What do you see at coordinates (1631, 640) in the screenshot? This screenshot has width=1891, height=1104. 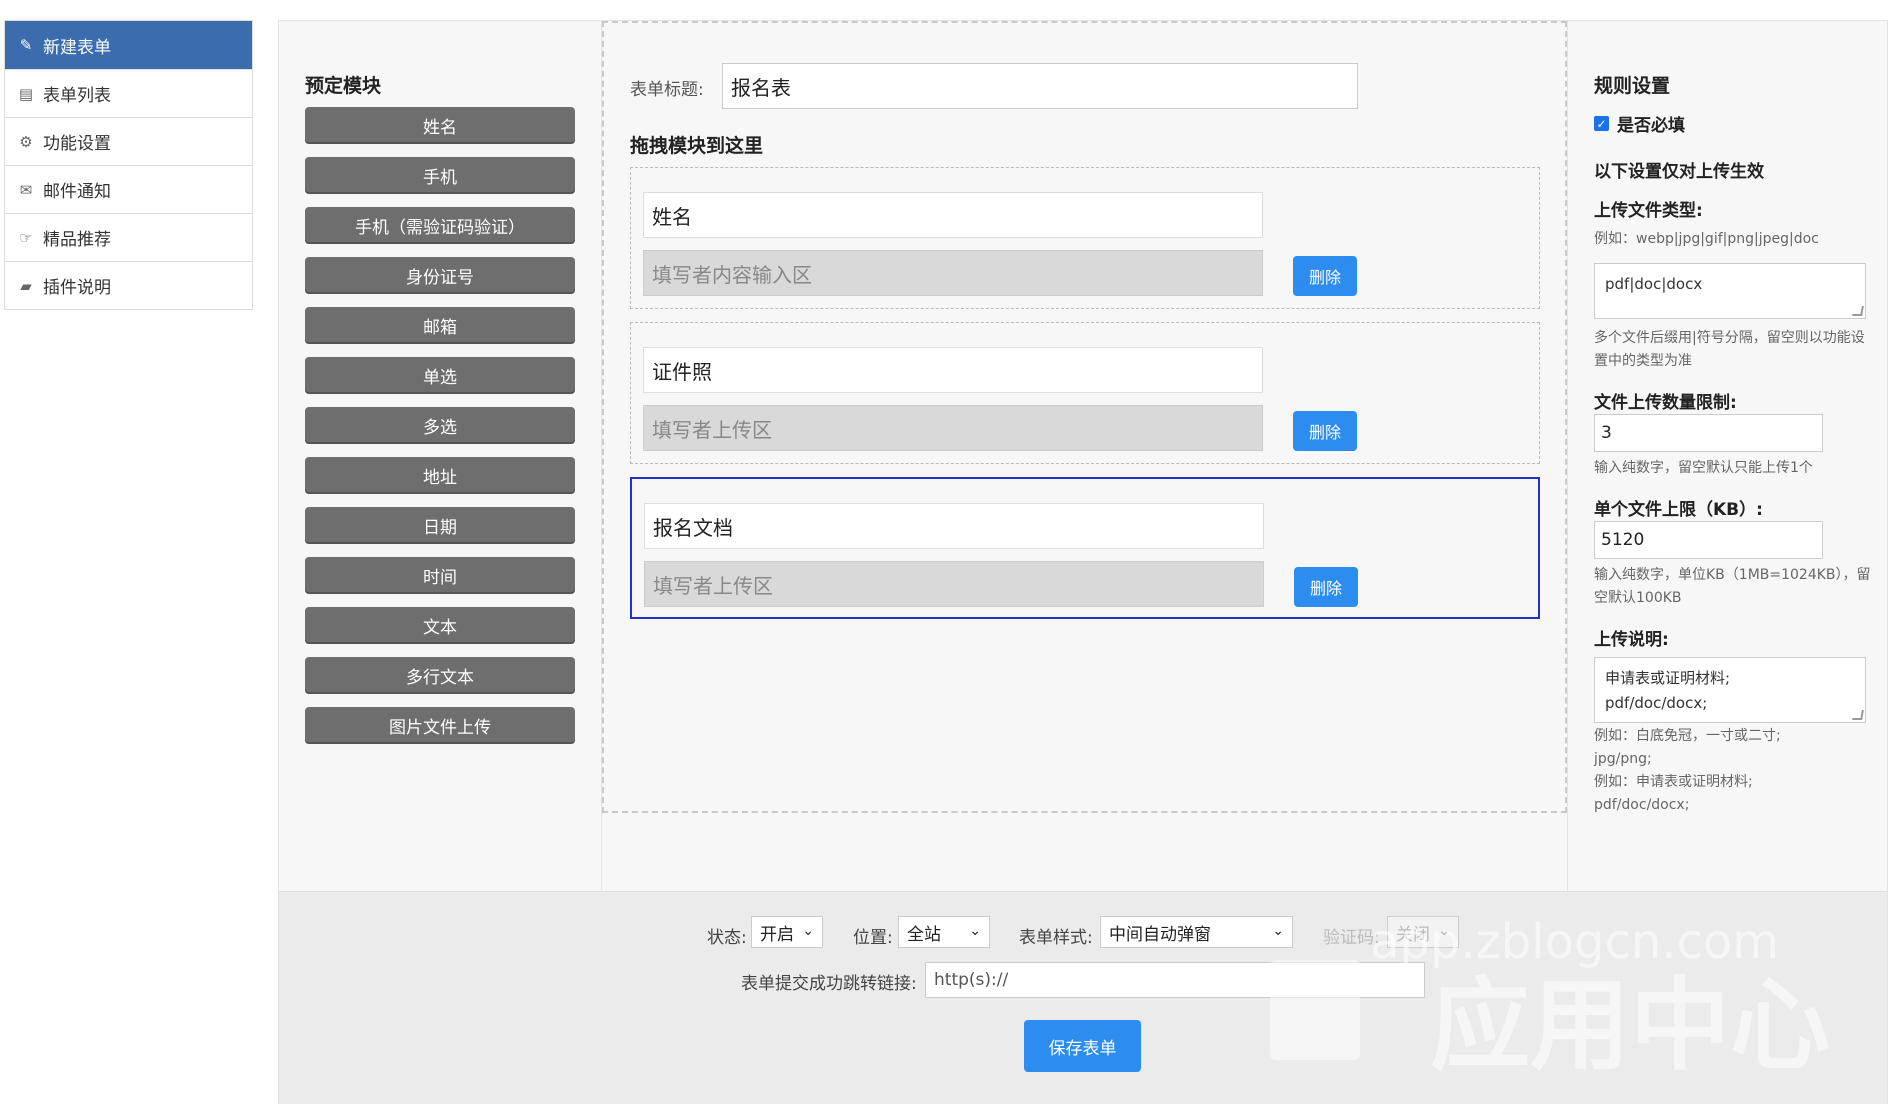 I see `desc-label: 上传说明:` at bounding box center [1631, 640].